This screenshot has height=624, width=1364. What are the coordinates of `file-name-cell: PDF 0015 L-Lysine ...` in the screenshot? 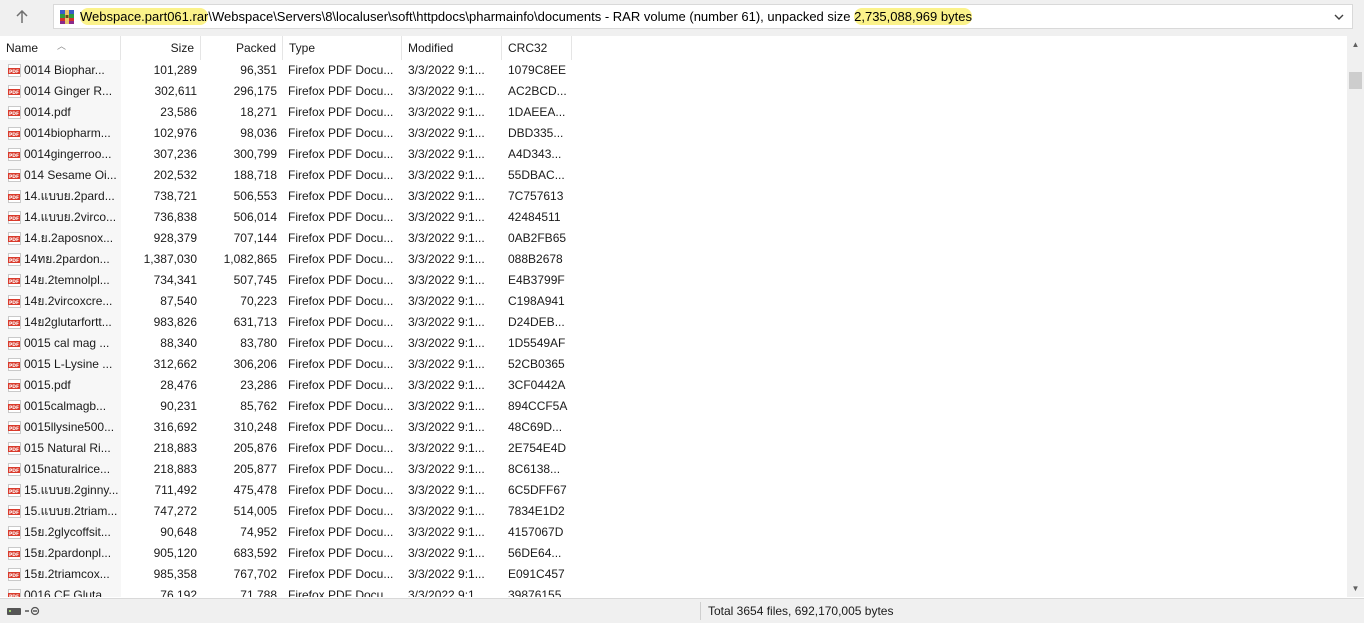 It's located at (63, 364).